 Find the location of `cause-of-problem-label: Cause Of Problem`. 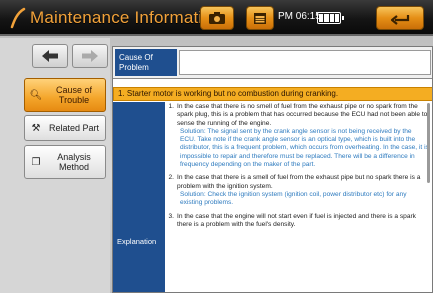

cause-of-problem-label: Cause Of Problem is located at coordinates (146, 62).